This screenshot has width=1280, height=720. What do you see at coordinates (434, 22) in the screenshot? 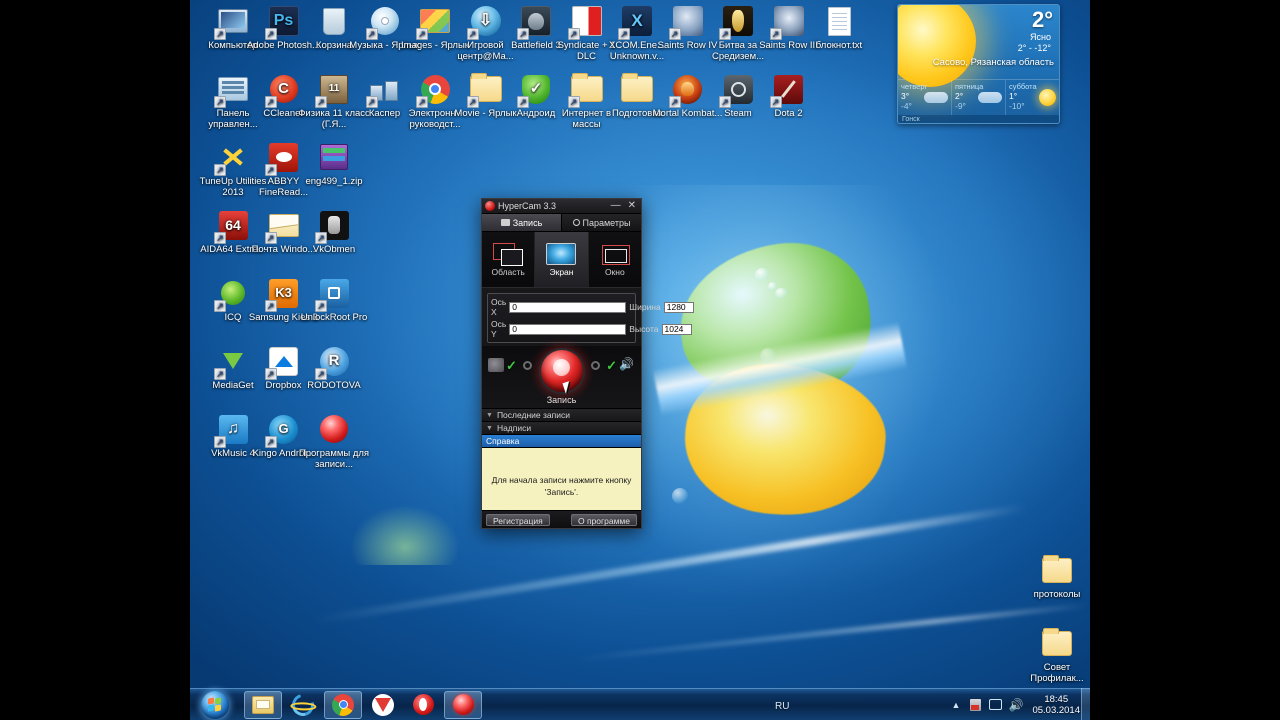
I see `images-folder-icon` at bounding box center [434, 22].